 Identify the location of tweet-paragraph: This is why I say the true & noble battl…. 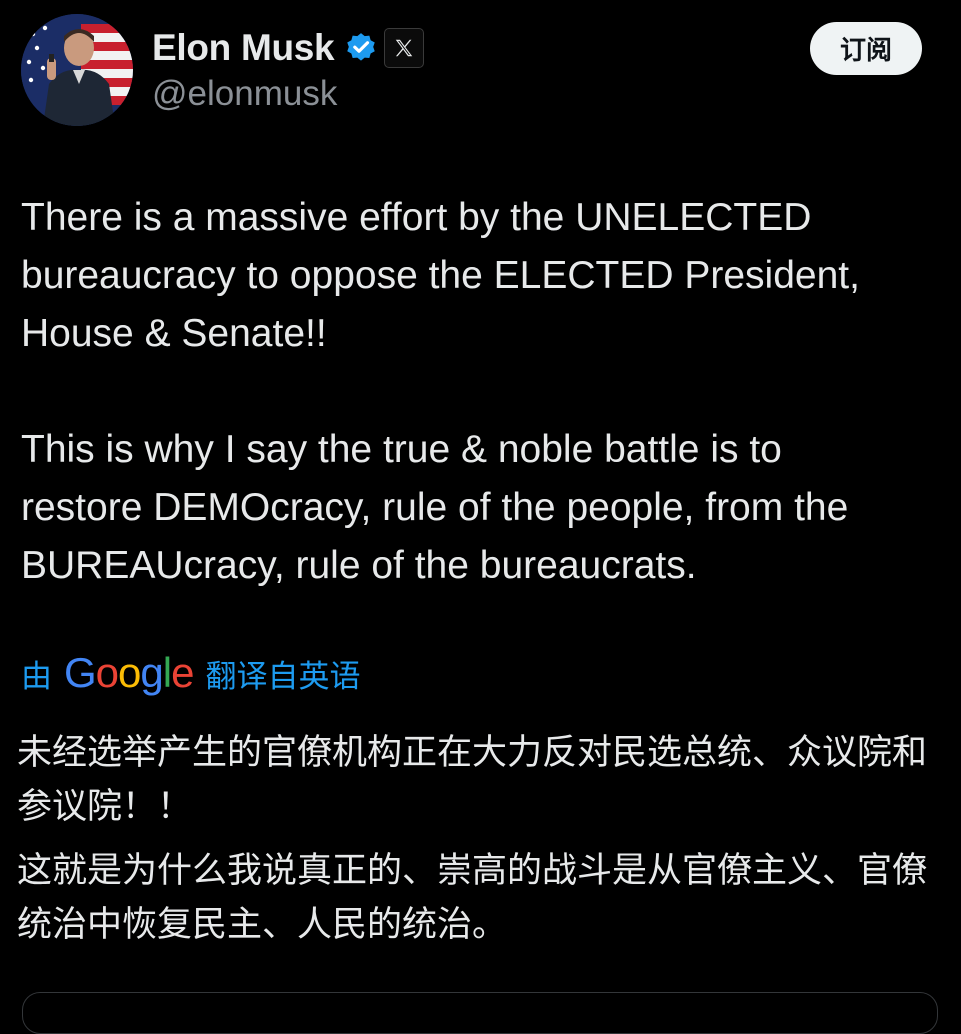
(435, 507).